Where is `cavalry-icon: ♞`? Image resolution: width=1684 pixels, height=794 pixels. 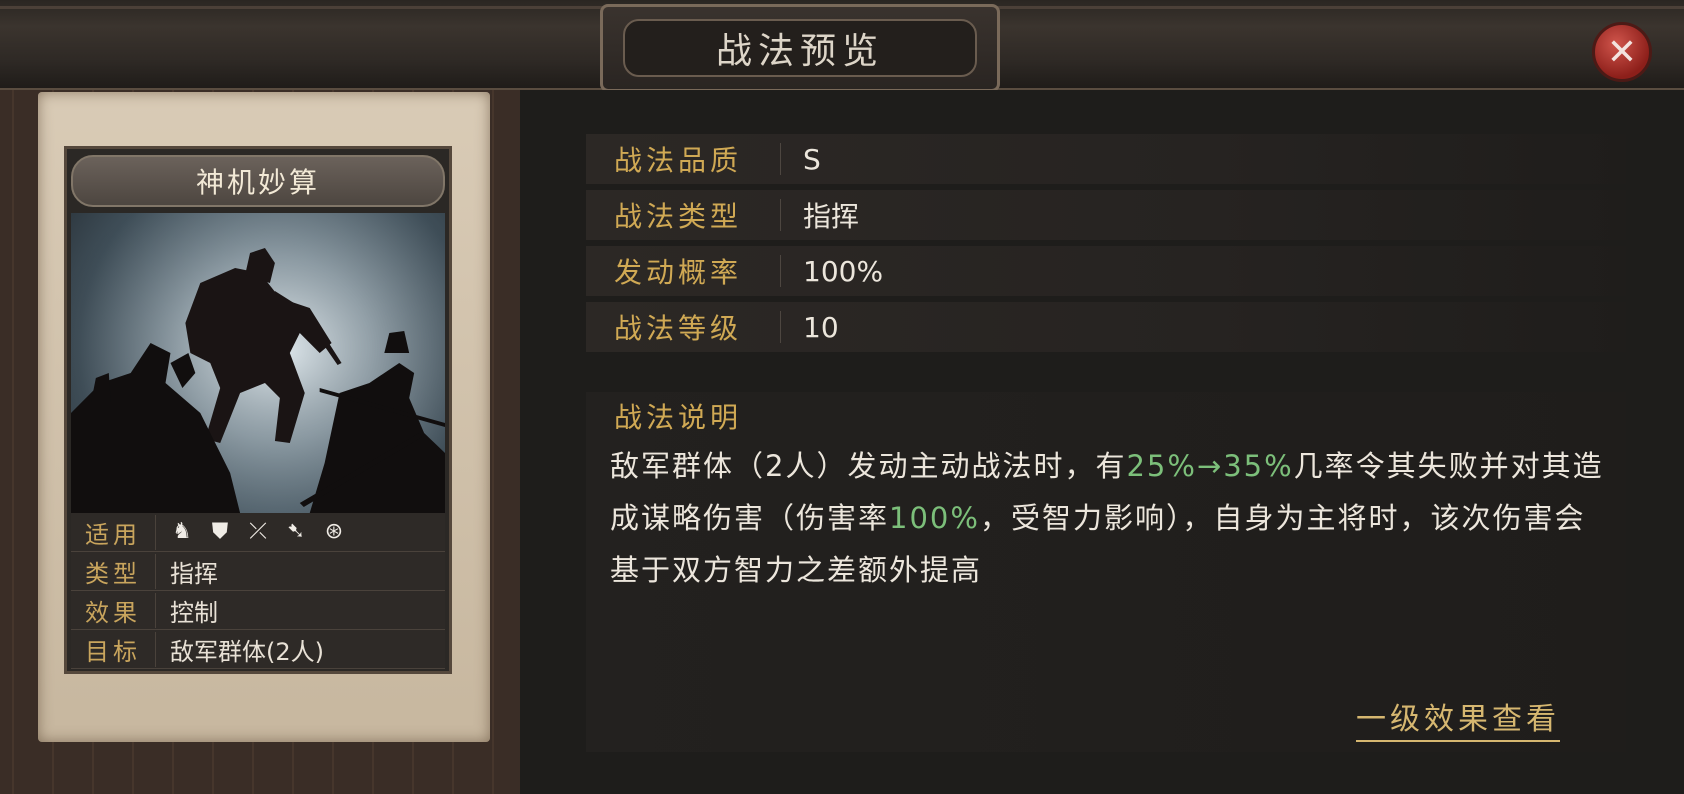
cavalry-icon: ♞ is located at coordinates (182, 531).